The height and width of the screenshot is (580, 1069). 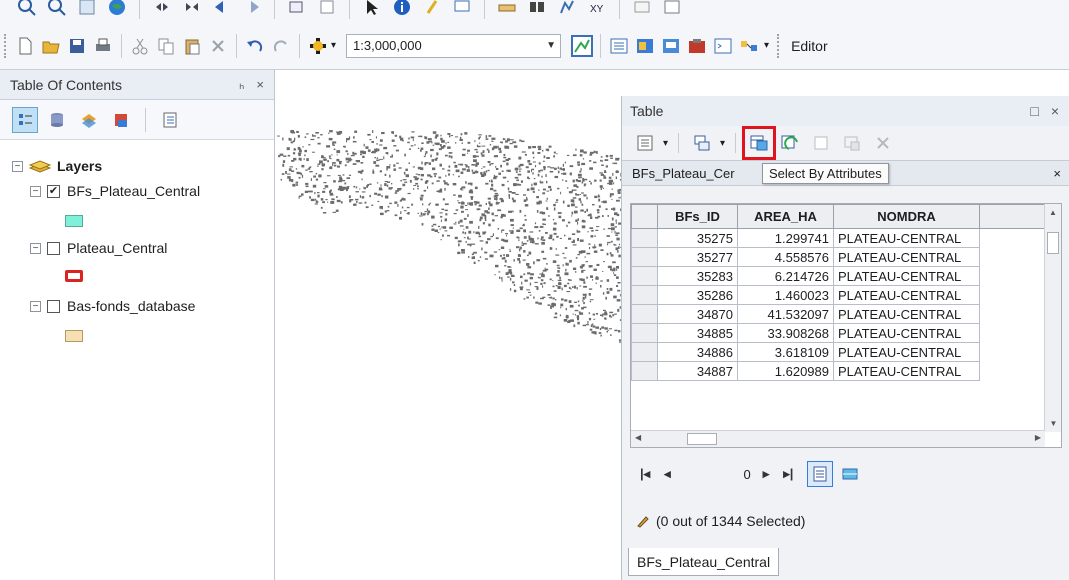 I want to click on table-row: 34887 1.620989 PLATEAU-CENTRAL, so click(x=837, y=371).